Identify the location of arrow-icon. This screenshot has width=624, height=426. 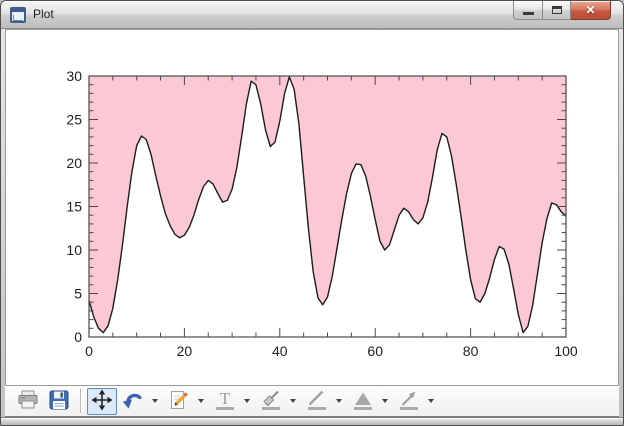
(409, 401).